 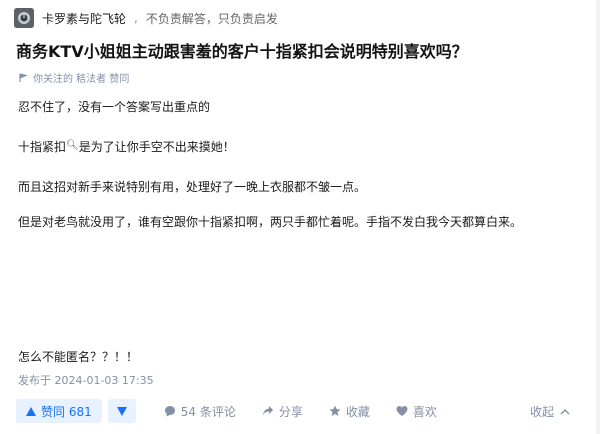 What do you see at coordinates (357, 411) in the screenshot?
I see `favorite-label: 收藏` at bounding box center [357, 411].